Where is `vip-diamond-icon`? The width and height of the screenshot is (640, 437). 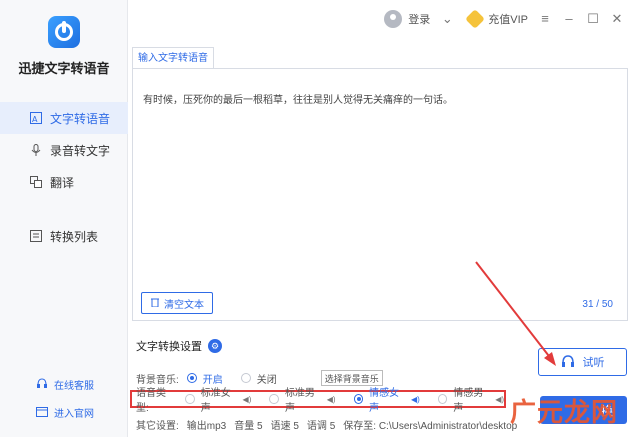
vip-diamond-icon is located at coordinates (475, 19).